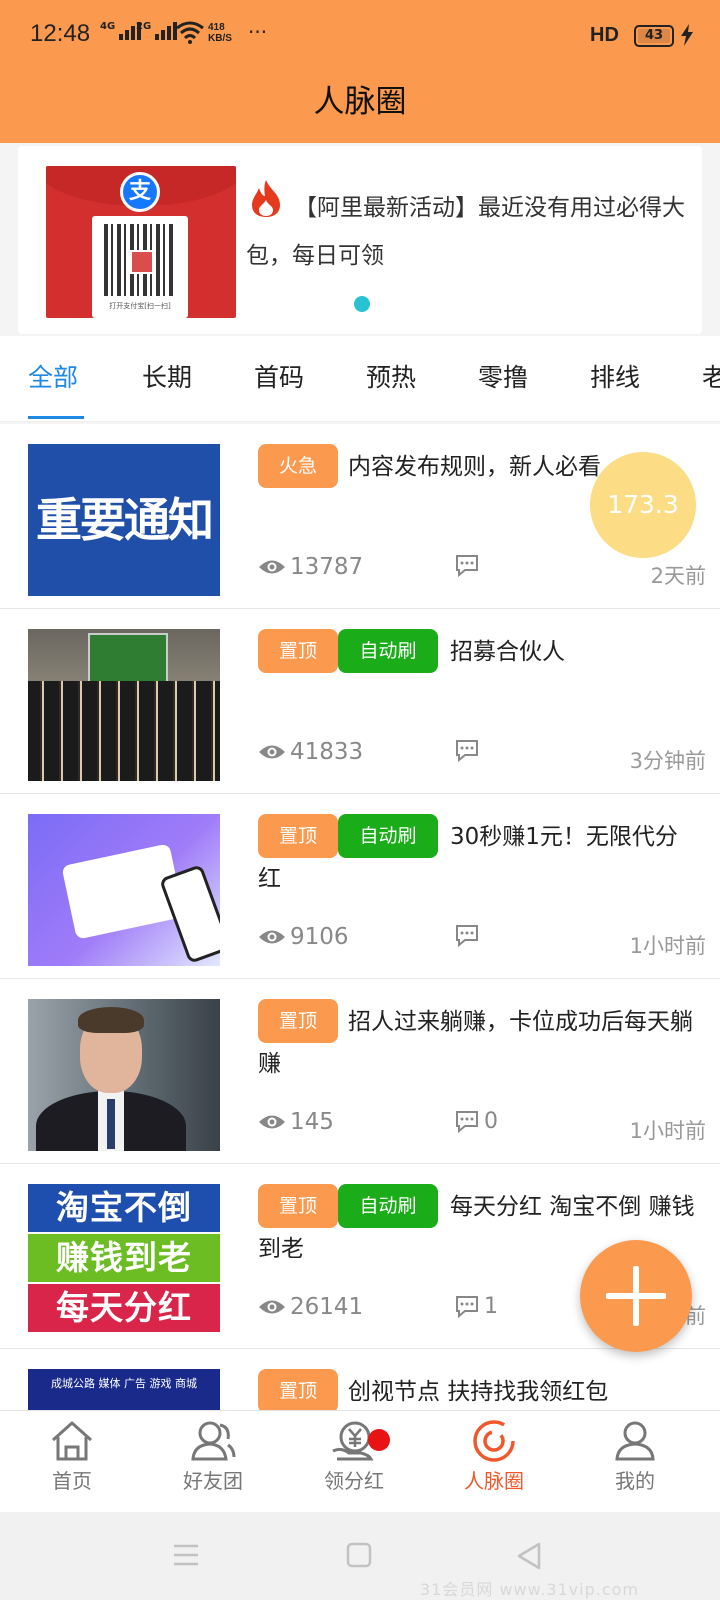 This screenshot has width=720, height=1600. What do you see at coordinates (604, 35) in the screenshot?
I see `hd-indicator: HD` at bounding box center [604, 35].